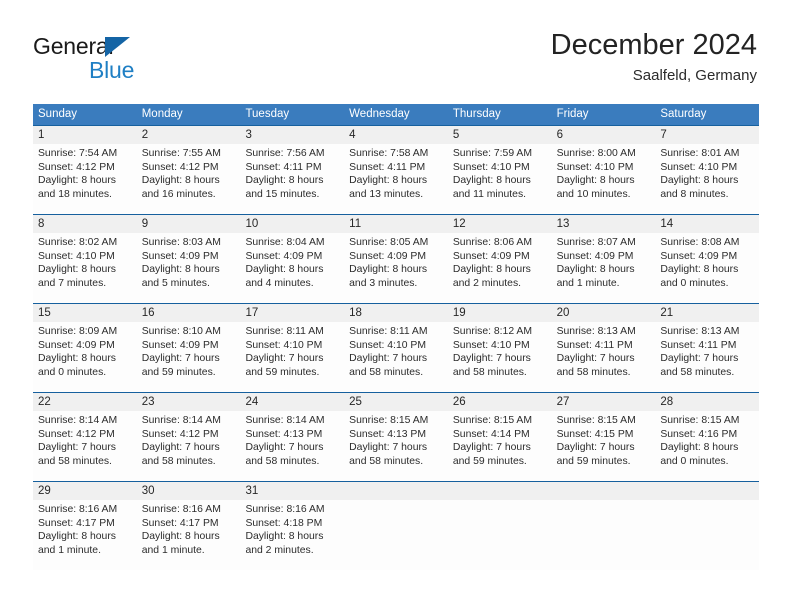 This screenshot has width=792, height=612. What do you see at coordinates (500, 224) in the screenshot?
I see `day-number: 12` at bounding box center [500, 224].